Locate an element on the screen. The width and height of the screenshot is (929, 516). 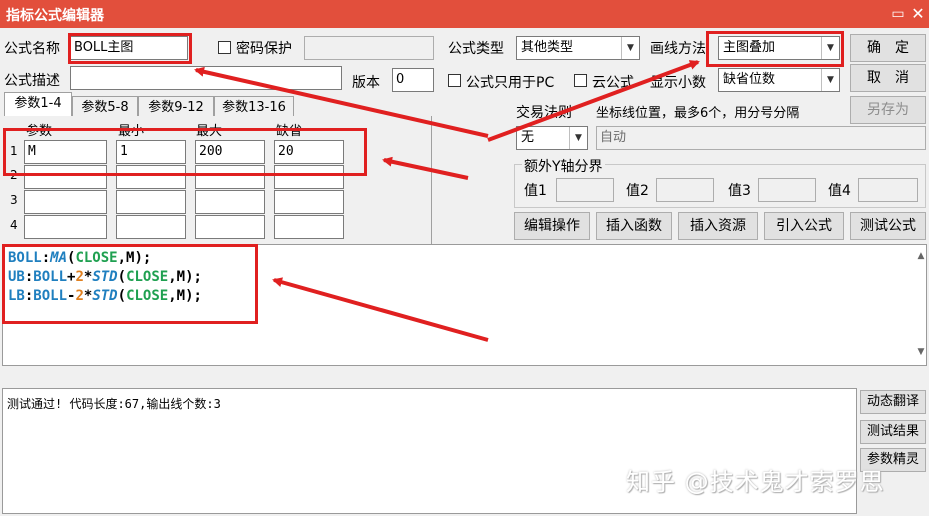
arrow-to-code is located at coordinates (380, 309).